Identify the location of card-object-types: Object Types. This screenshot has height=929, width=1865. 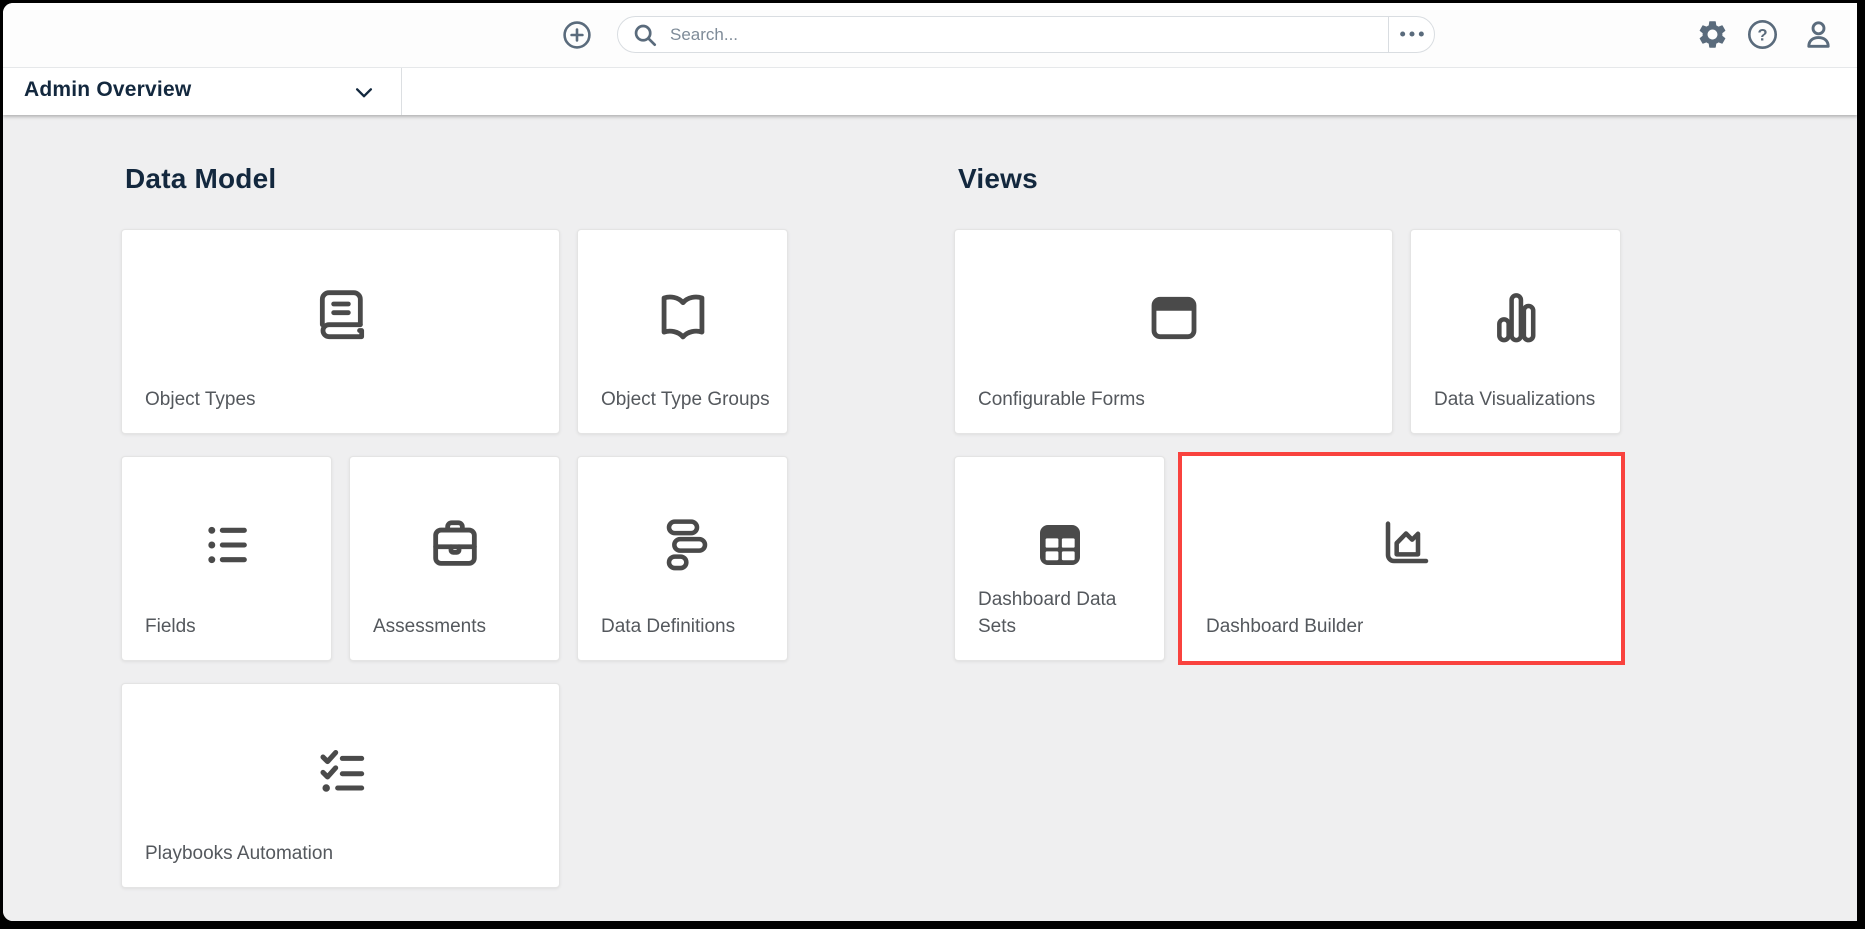
(340, 331).